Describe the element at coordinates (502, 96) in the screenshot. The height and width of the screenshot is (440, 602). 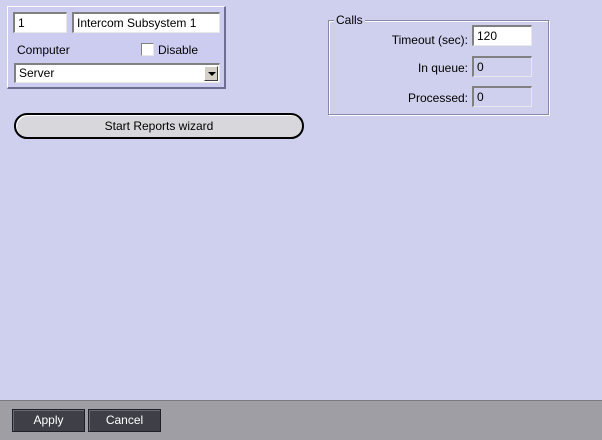
I see `processed-field: 0` at that location.